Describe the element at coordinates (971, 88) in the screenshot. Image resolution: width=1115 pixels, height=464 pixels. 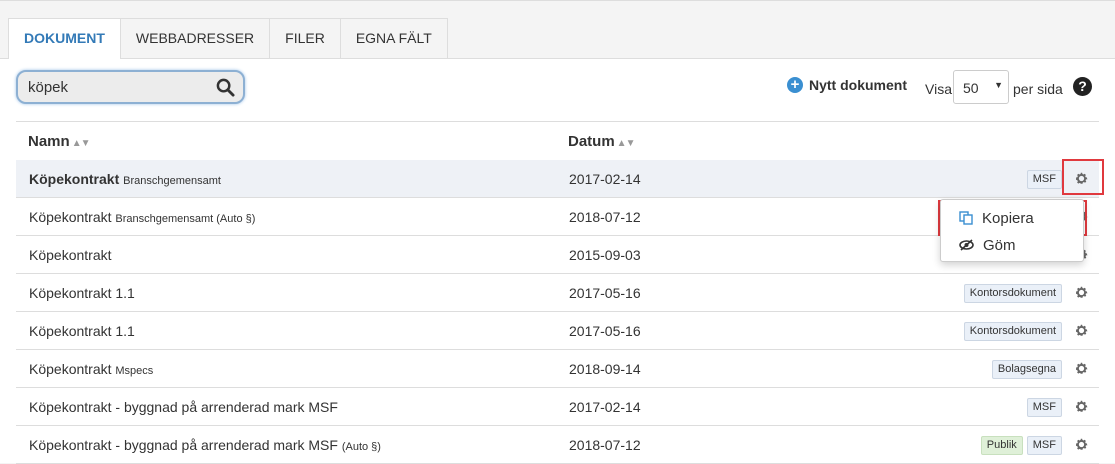
I see `per-page-value: 50` at that location.